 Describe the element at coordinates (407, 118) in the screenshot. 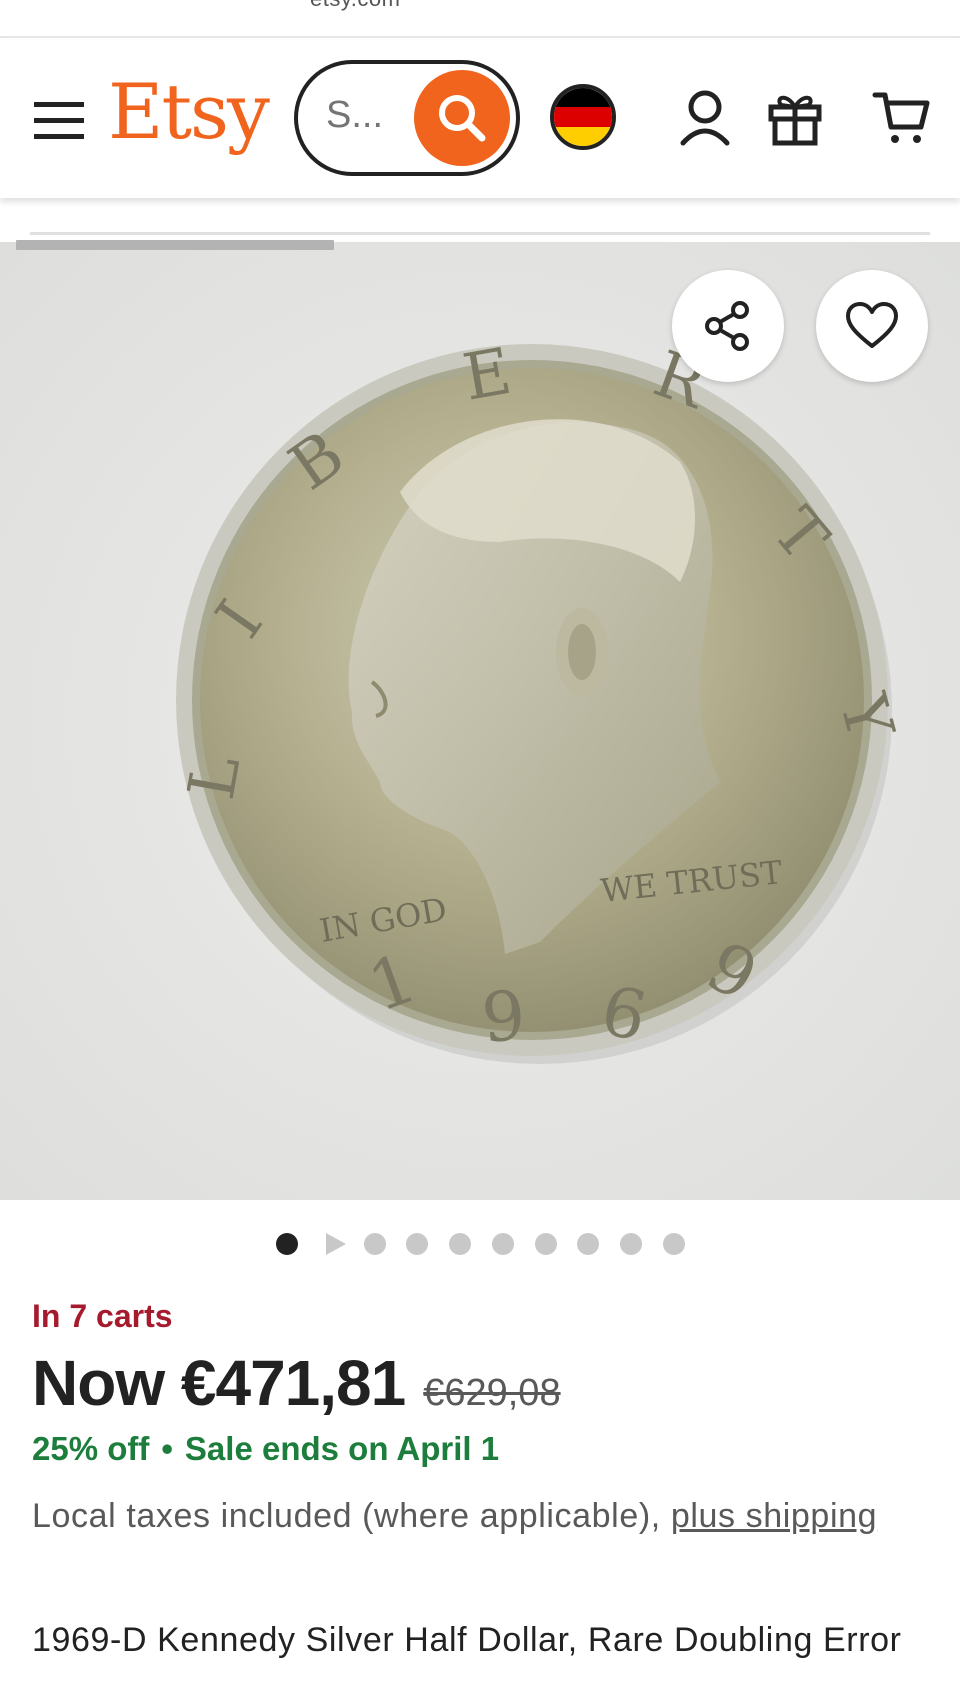

I see `search-bar` at that location.